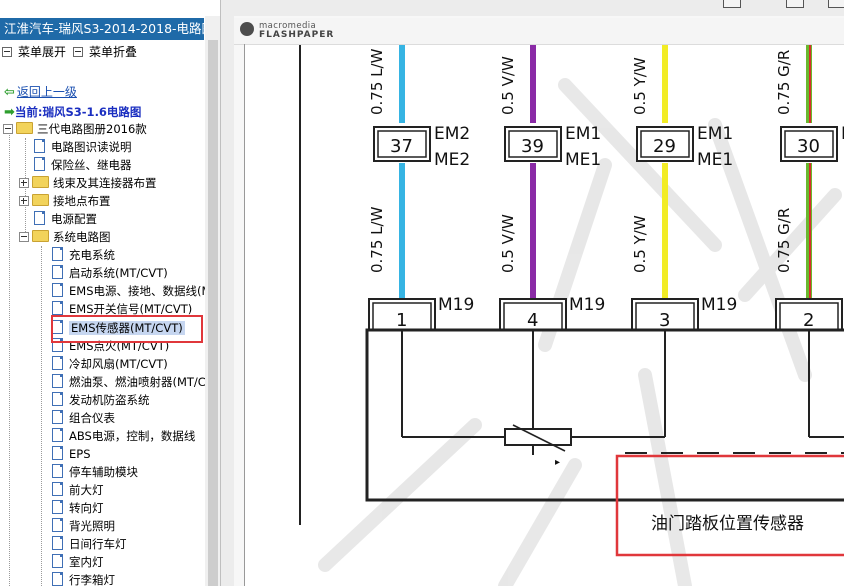 The image size is (844, 586). I want to click on tree-item: 停车辅助模块, so click(95, 472).